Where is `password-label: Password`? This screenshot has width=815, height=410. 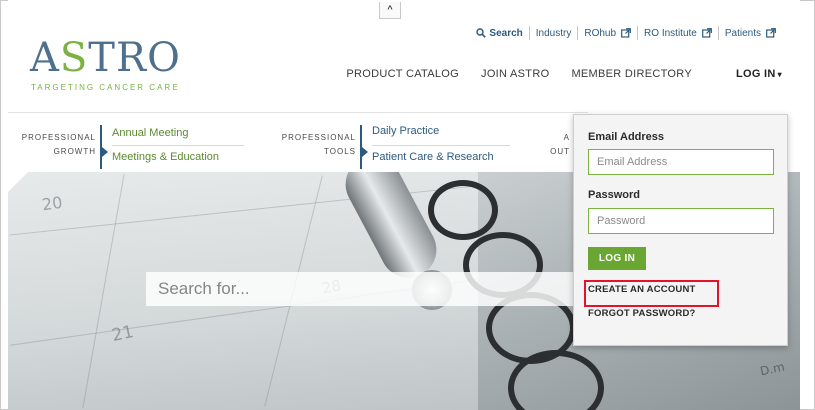 password-label: Password is located at coordinates (614, 195).